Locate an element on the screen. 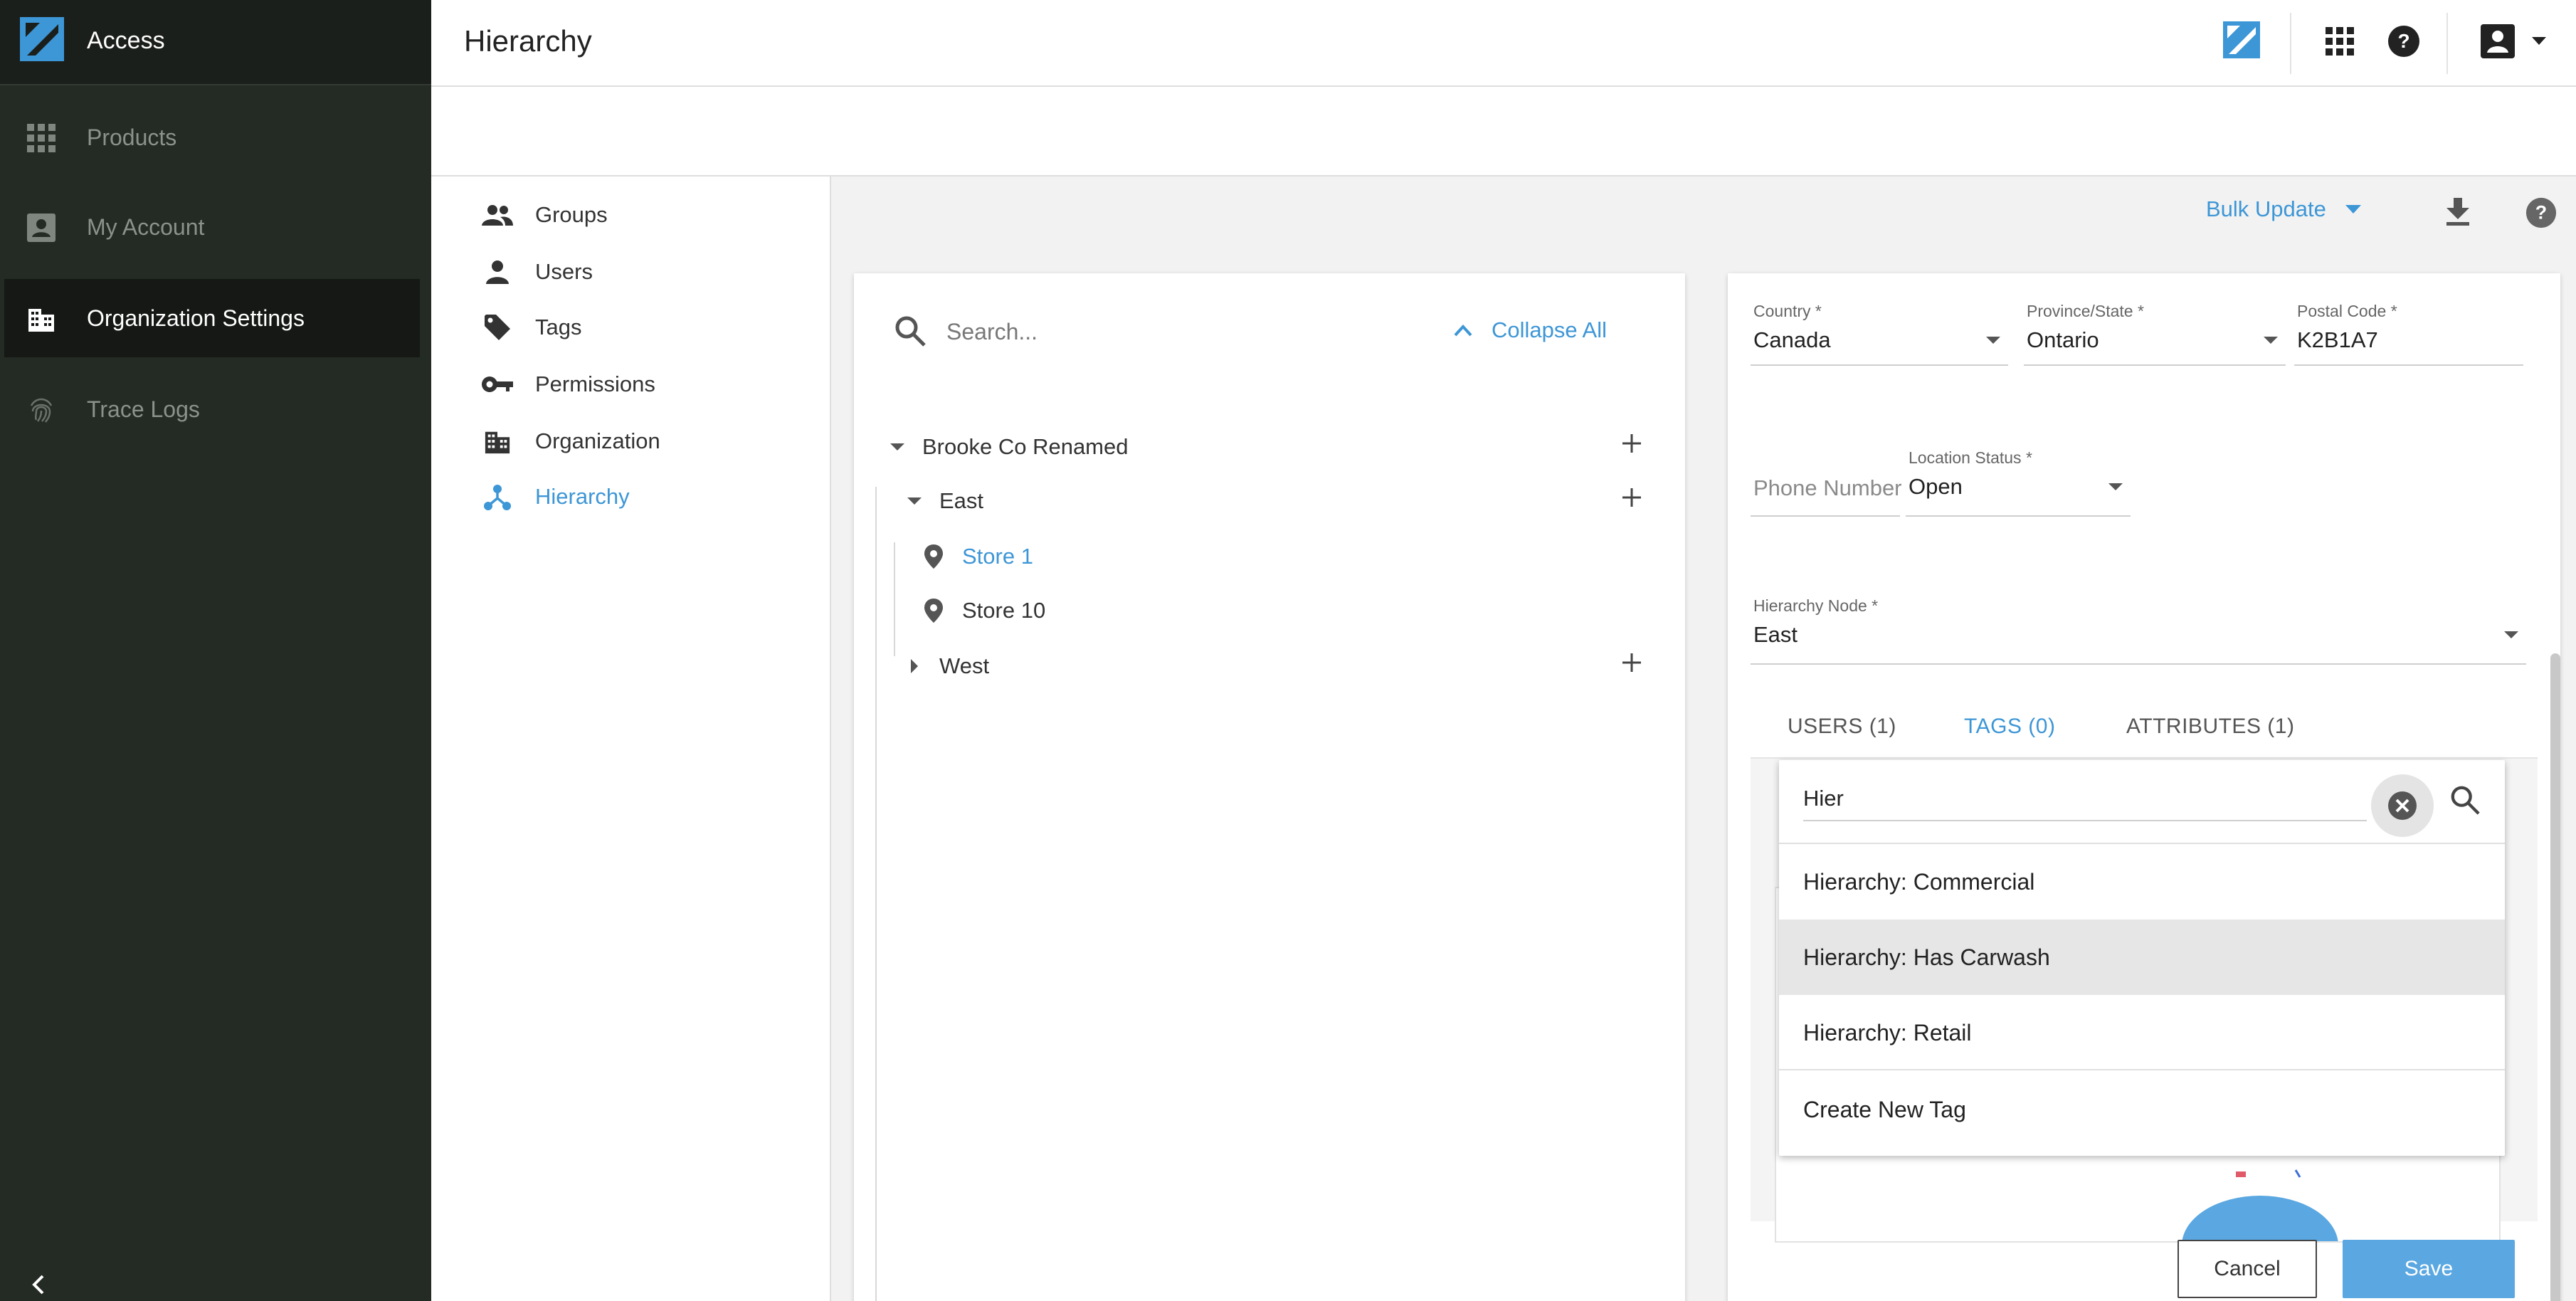 Image resolution: width=2576 pixels, height=1301 pixels. clear-icon is located at coordinates (2402, 806).